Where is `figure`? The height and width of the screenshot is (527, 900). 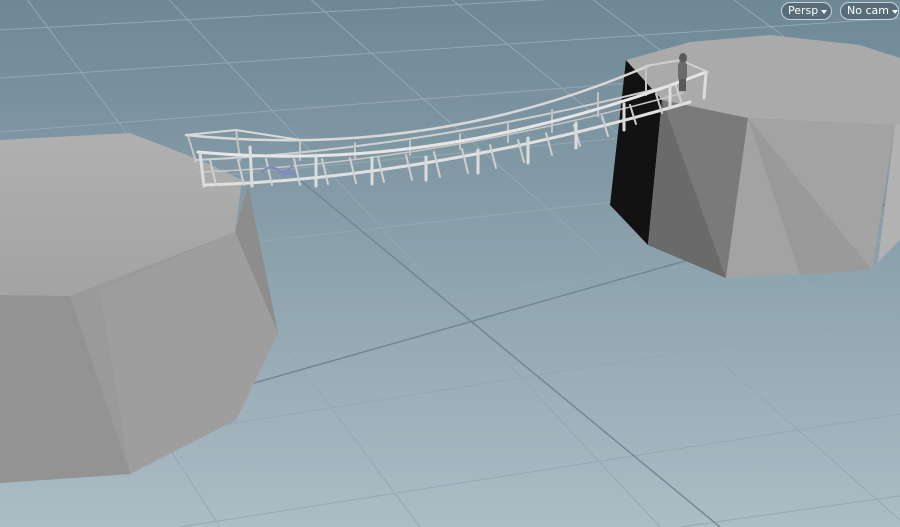 figure is located at coordinates (682, 72).